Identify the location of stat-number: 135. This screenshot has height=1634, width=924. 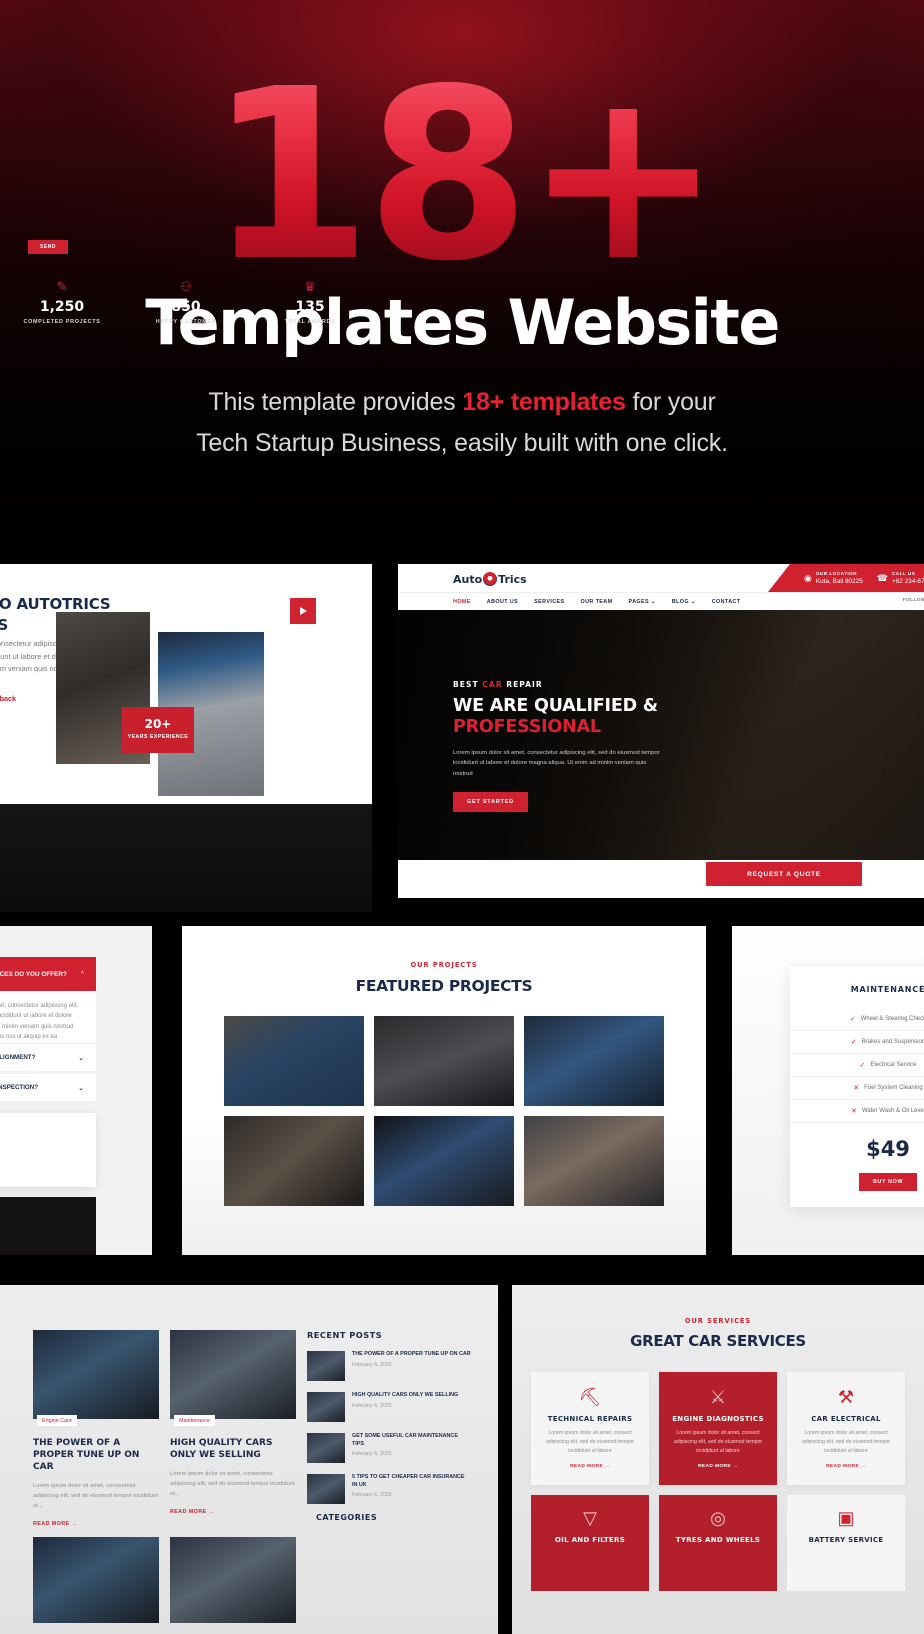
(310, 307).